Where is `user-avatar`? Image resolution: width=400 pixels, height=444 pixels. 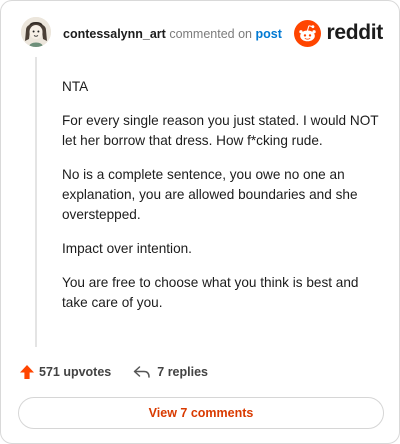 user-avatar is located at coordinates (36, 32).